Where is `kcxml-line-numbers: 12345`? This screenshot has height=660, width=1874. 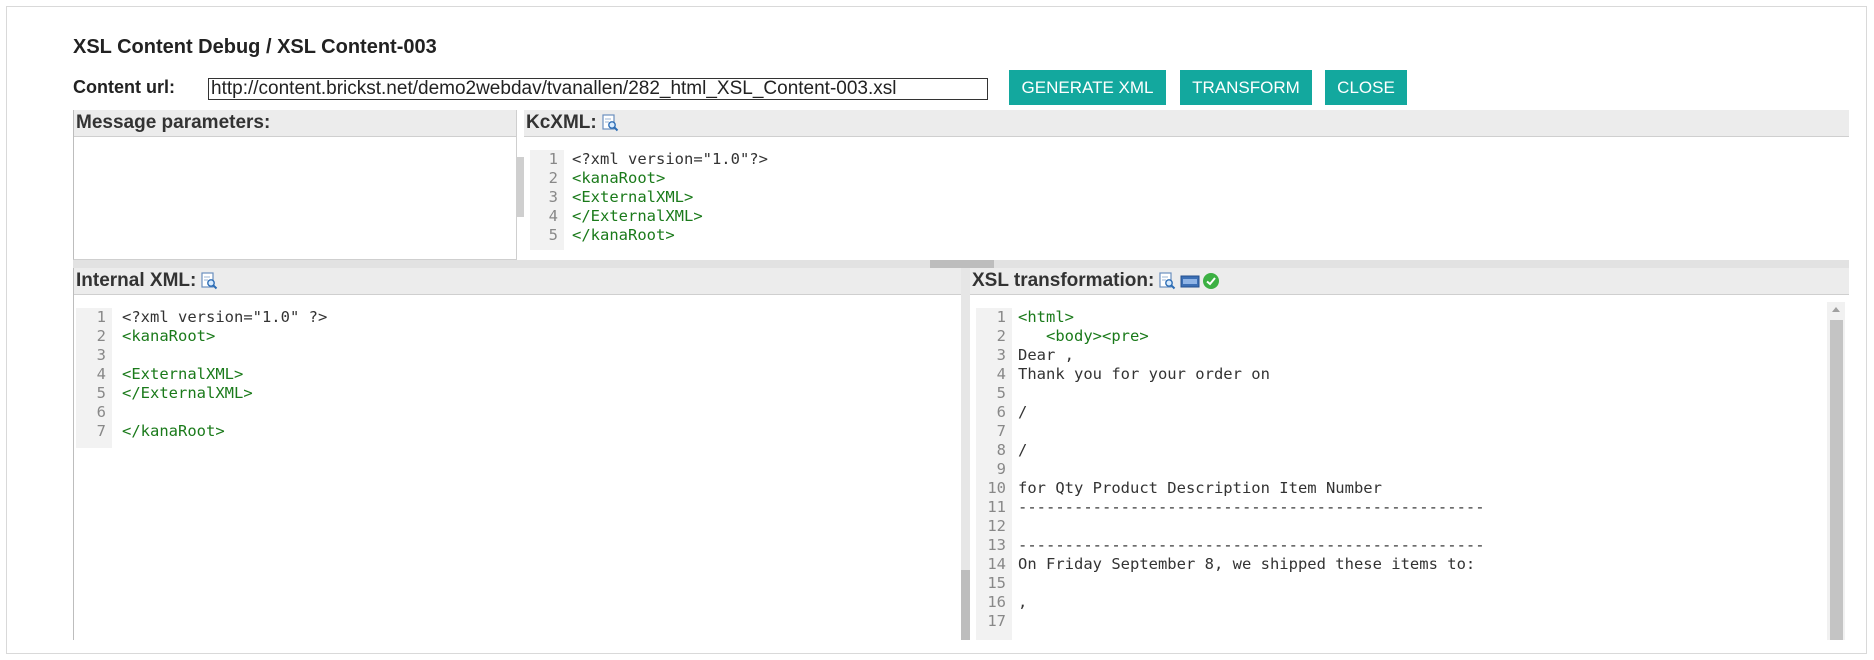
kcxml-line-numbers: 12345 is located at coordinates (547, 200).